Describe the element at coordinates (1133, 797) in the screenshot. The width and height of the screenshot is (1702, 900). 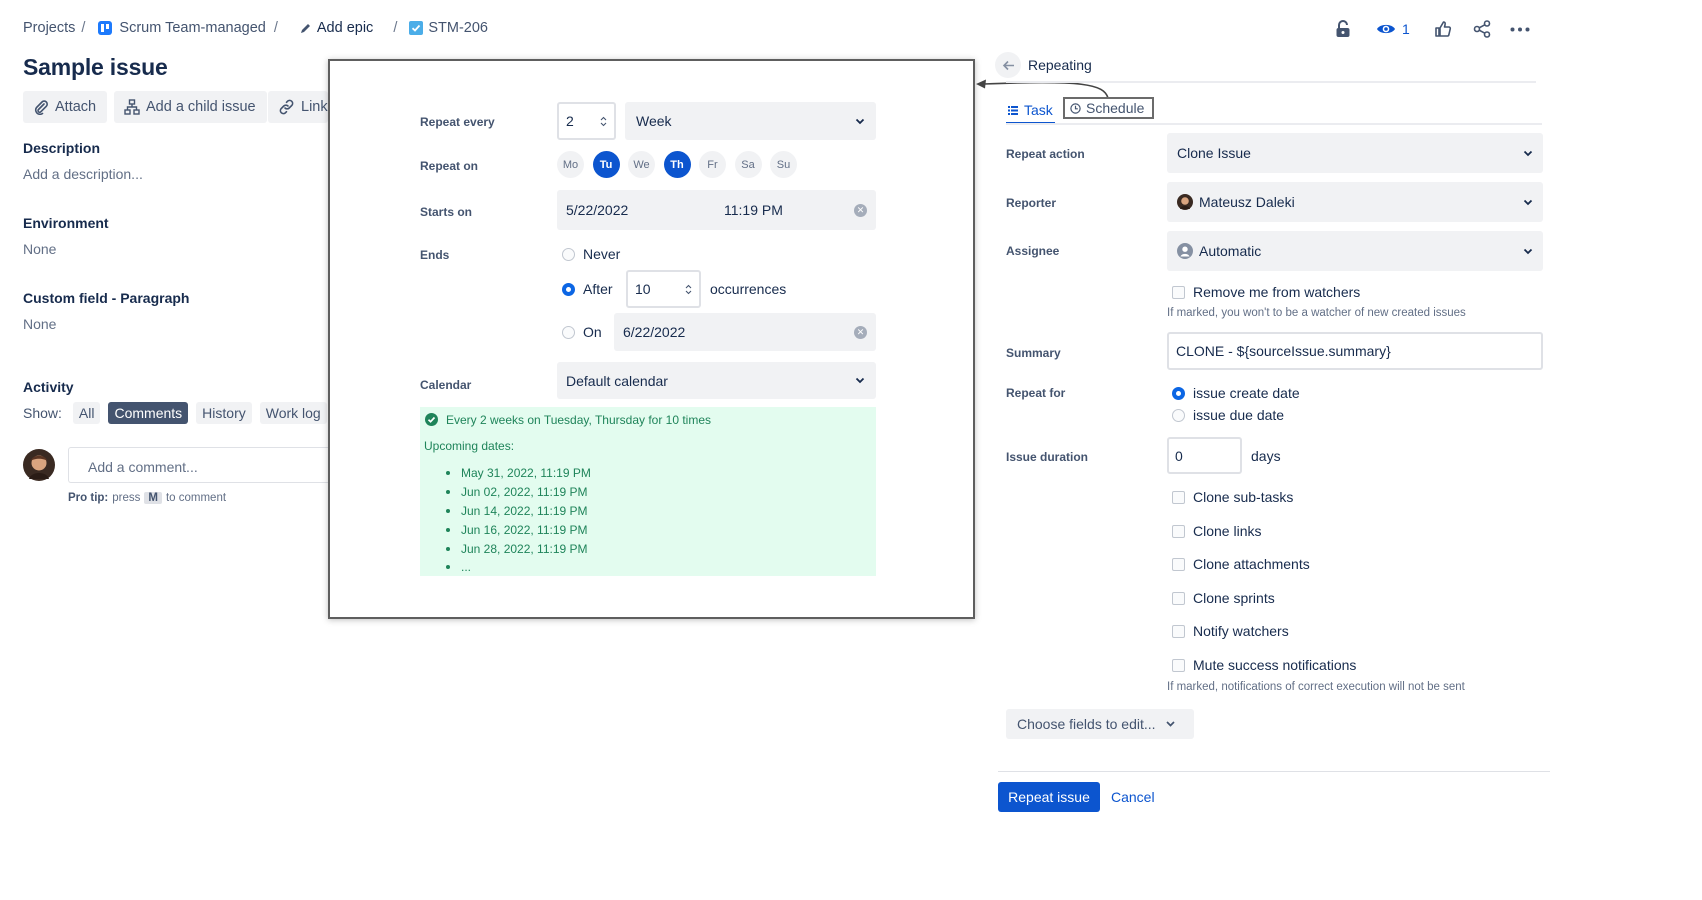
I see `cancel-button: Cancel` at that location.